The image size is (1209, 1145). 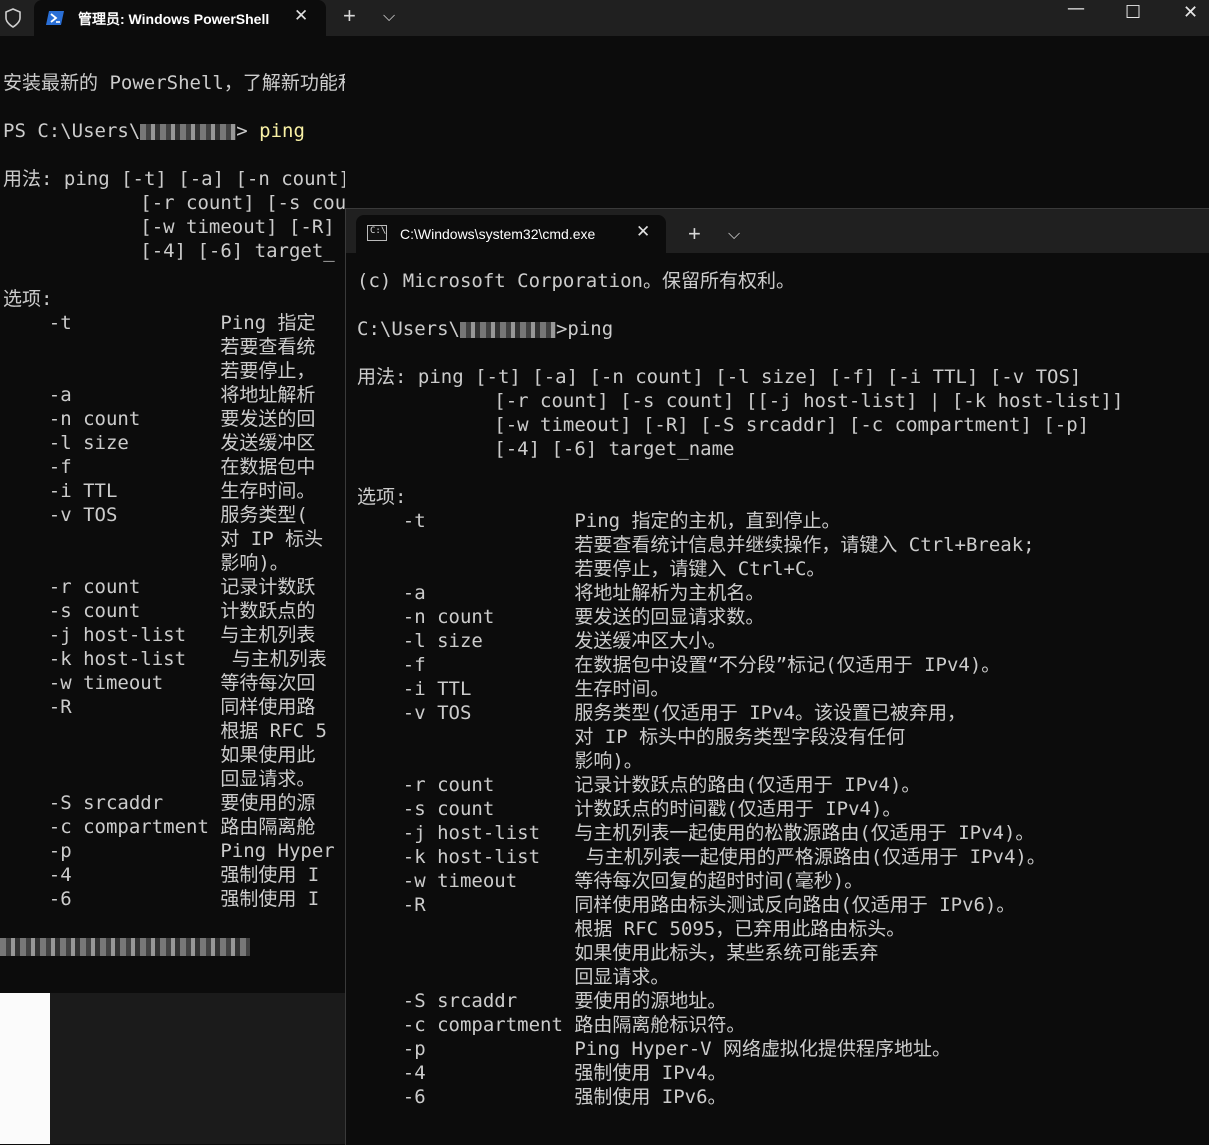 What do you see at coordinates (169, 227) in the screenshot?
I see `terminal-line: [-w timeout] [-R]` at bounding box center [169, 227].